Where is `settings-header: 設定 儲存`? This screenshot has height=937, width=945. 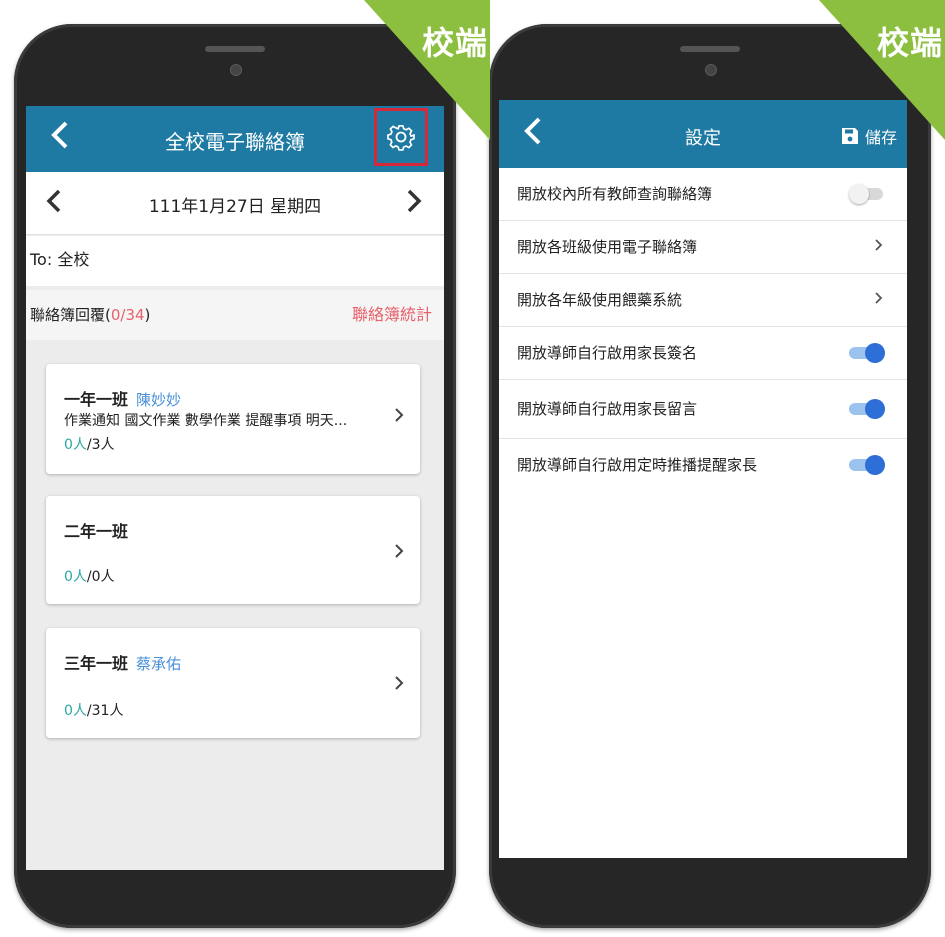
settings-header: 設定 儲存 is located at coordinates (703, 134).